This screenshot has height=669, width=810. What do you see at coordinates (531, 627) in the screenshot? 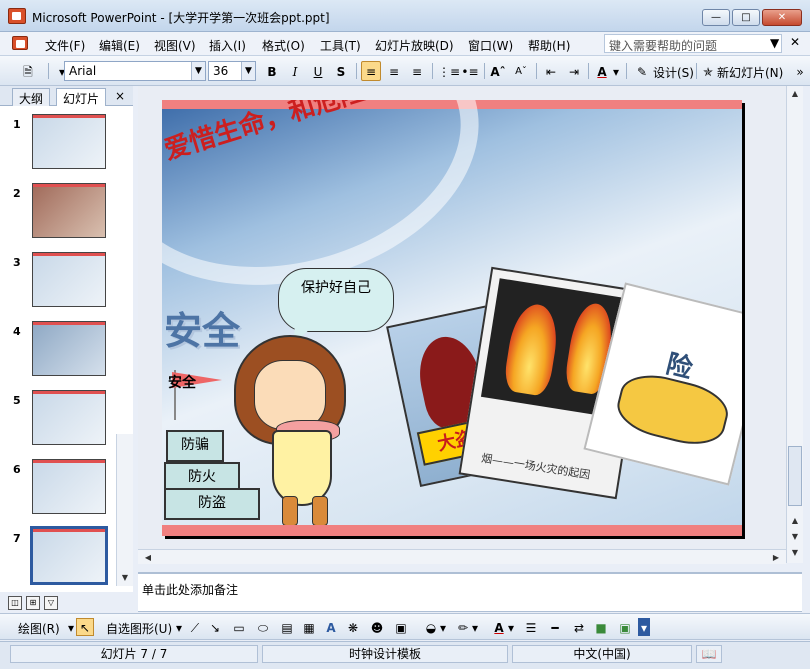
I see `line-style-icon: ☰` at bounding box center [531, 627].